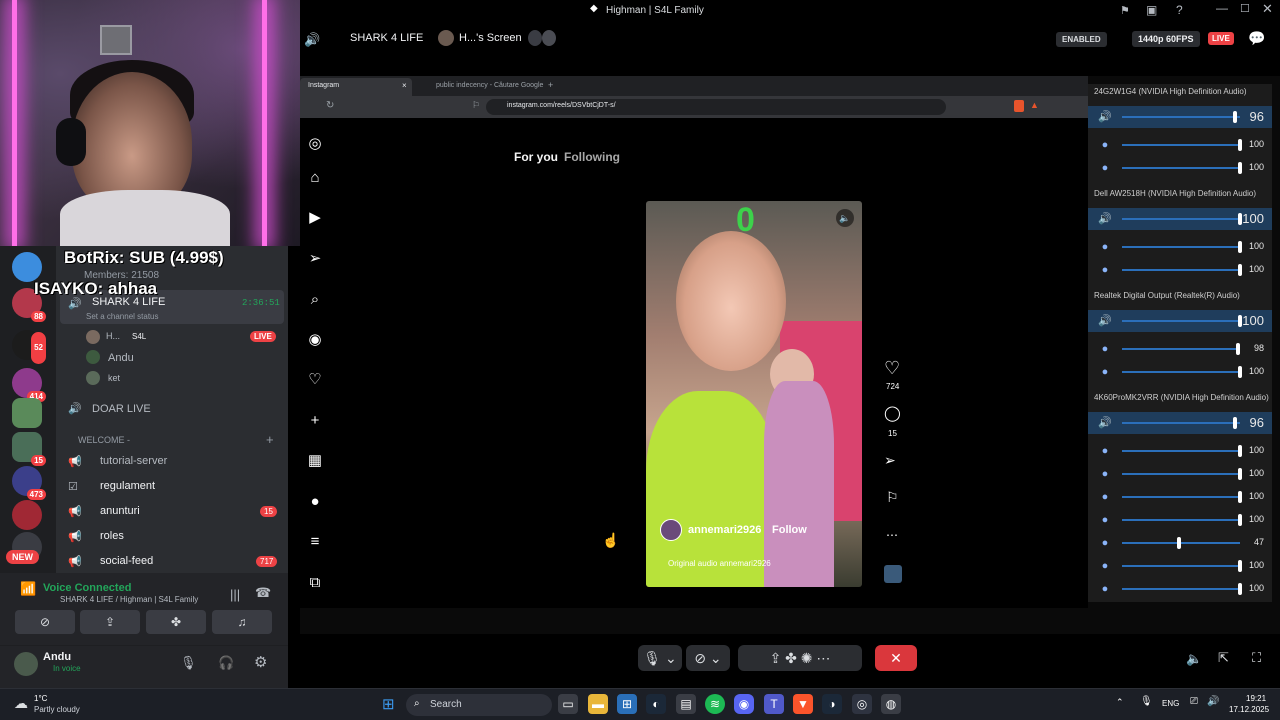 The height and width of the screenshot is (720, 1280). Describe the element at coordinates (235, 594) in the screenshot. I see `noise-icon: |||` at that location.